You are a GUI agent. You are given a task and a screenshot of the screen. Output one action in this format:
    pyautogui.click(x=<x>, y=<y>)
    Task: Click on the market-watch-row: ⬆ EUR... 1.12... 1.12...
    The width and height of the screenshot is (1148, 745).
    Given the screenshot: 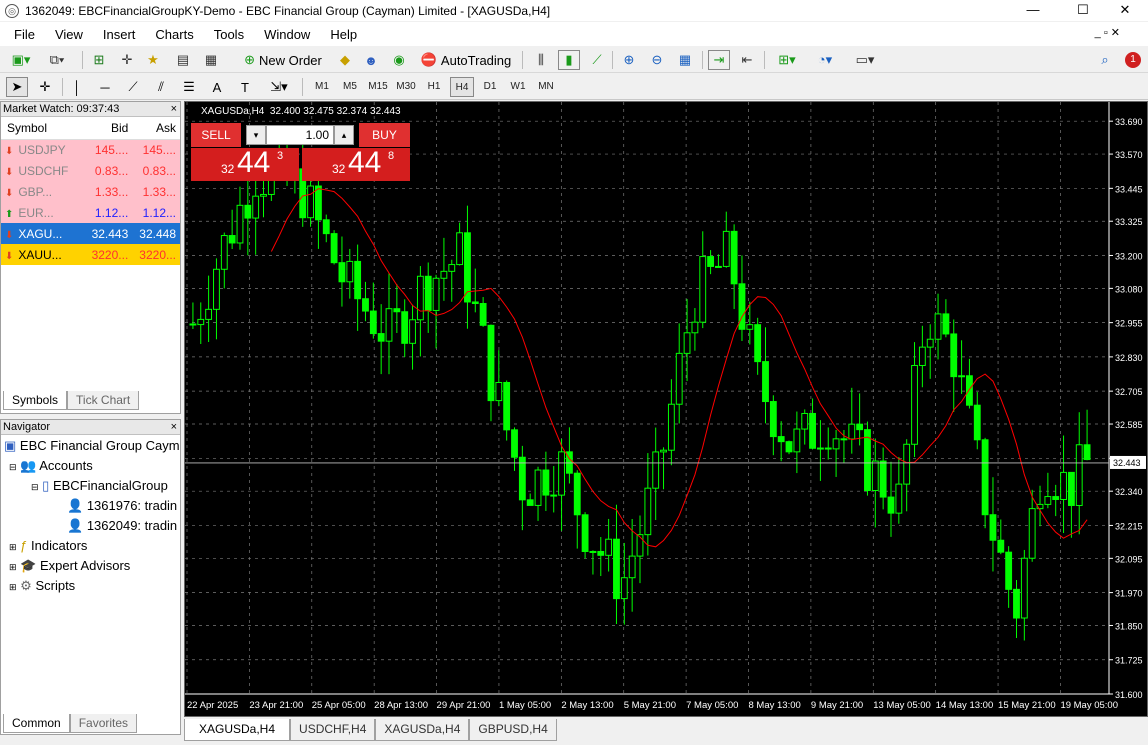 What is the action you would take?
    pyautogui.click(x=90, y=212)
    